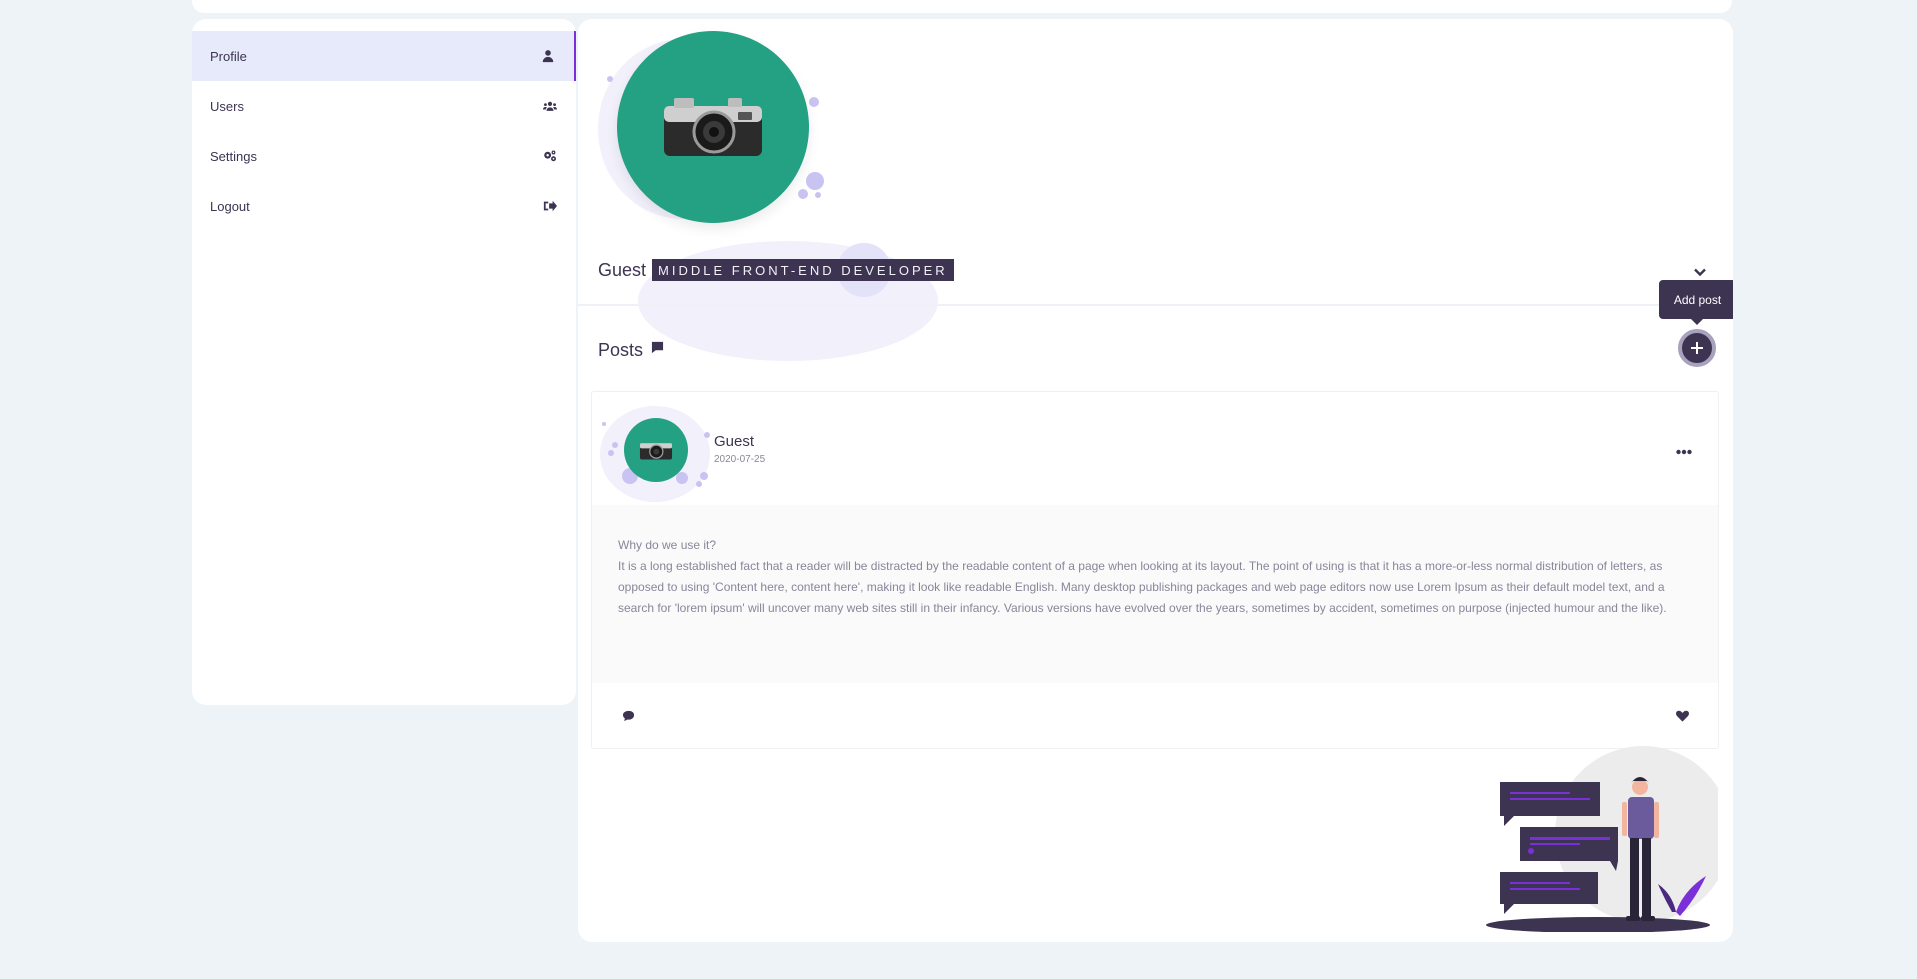  What do you see at coordinates (740, 459) in the screenshot?
I see `post-date: 2020-07-25` at bounding box center [740, 459].